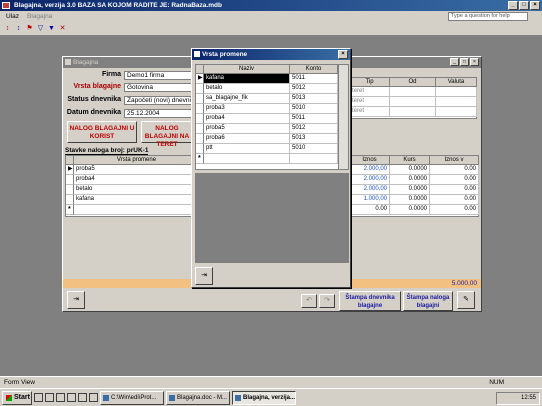  I want to click on table-row: ptt, so click(247, 149).